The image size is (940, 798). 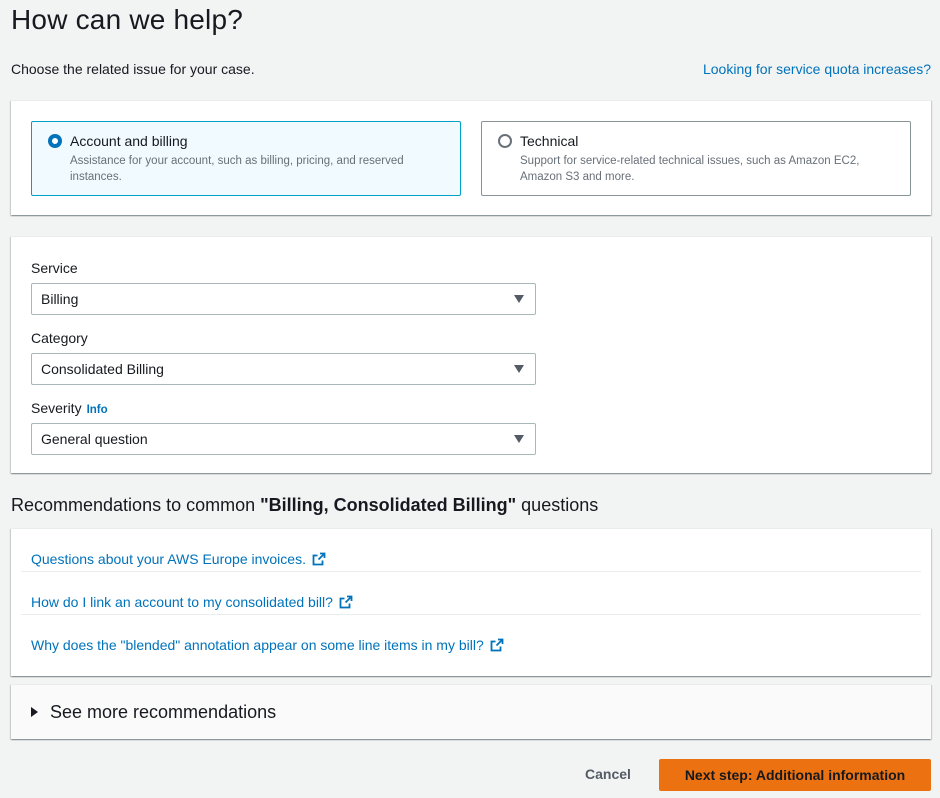 What do you see at coordinates (471, 711) in the screenshot?
I see `see-more-panel: See more recommendations` at bounding box center [471, 711].